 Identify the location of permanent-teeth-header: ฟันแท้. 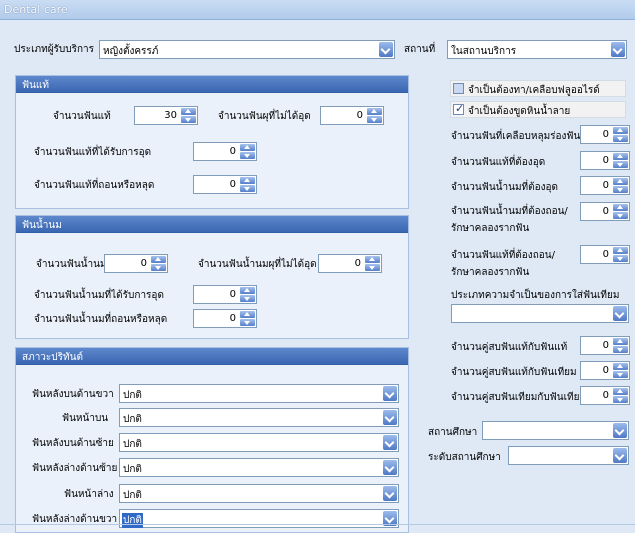
(212, 84).